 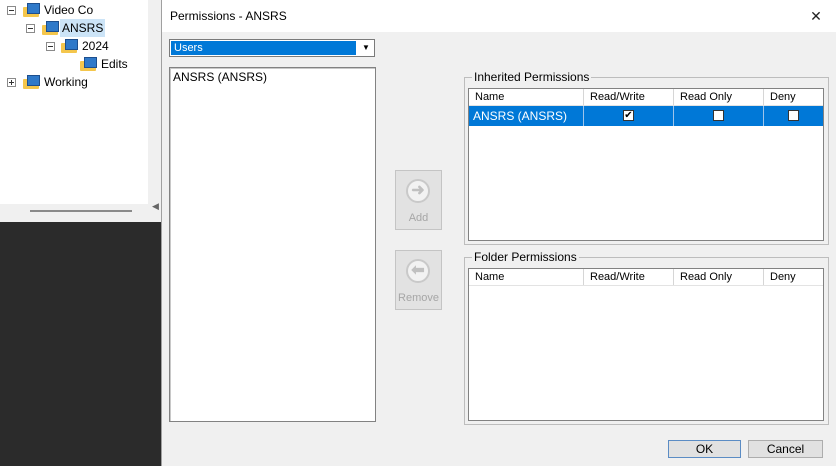 What do you see at coordinates (156, 208) in the screenshot?
I see `scroll-left-icon: ◀` at bounding box center [156, 208].